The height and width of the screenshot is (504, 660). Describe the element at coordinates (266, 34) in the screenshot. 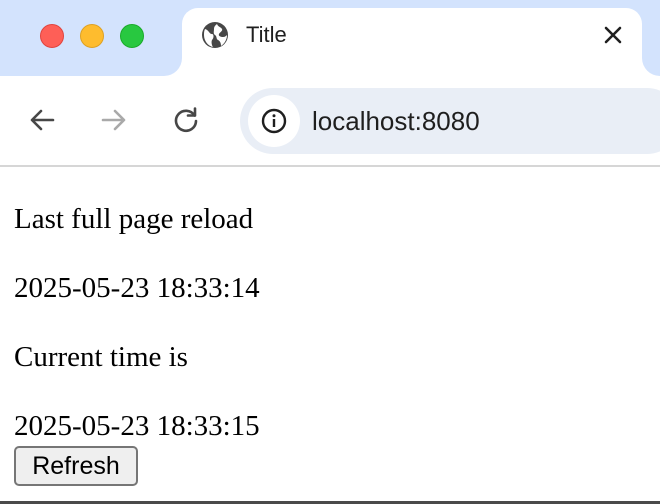

I see `tab-title: Title` at that location.